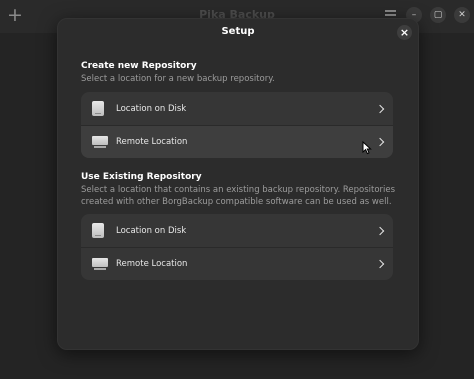  I want to click on maximize-button: ▢, so click(438, 15).